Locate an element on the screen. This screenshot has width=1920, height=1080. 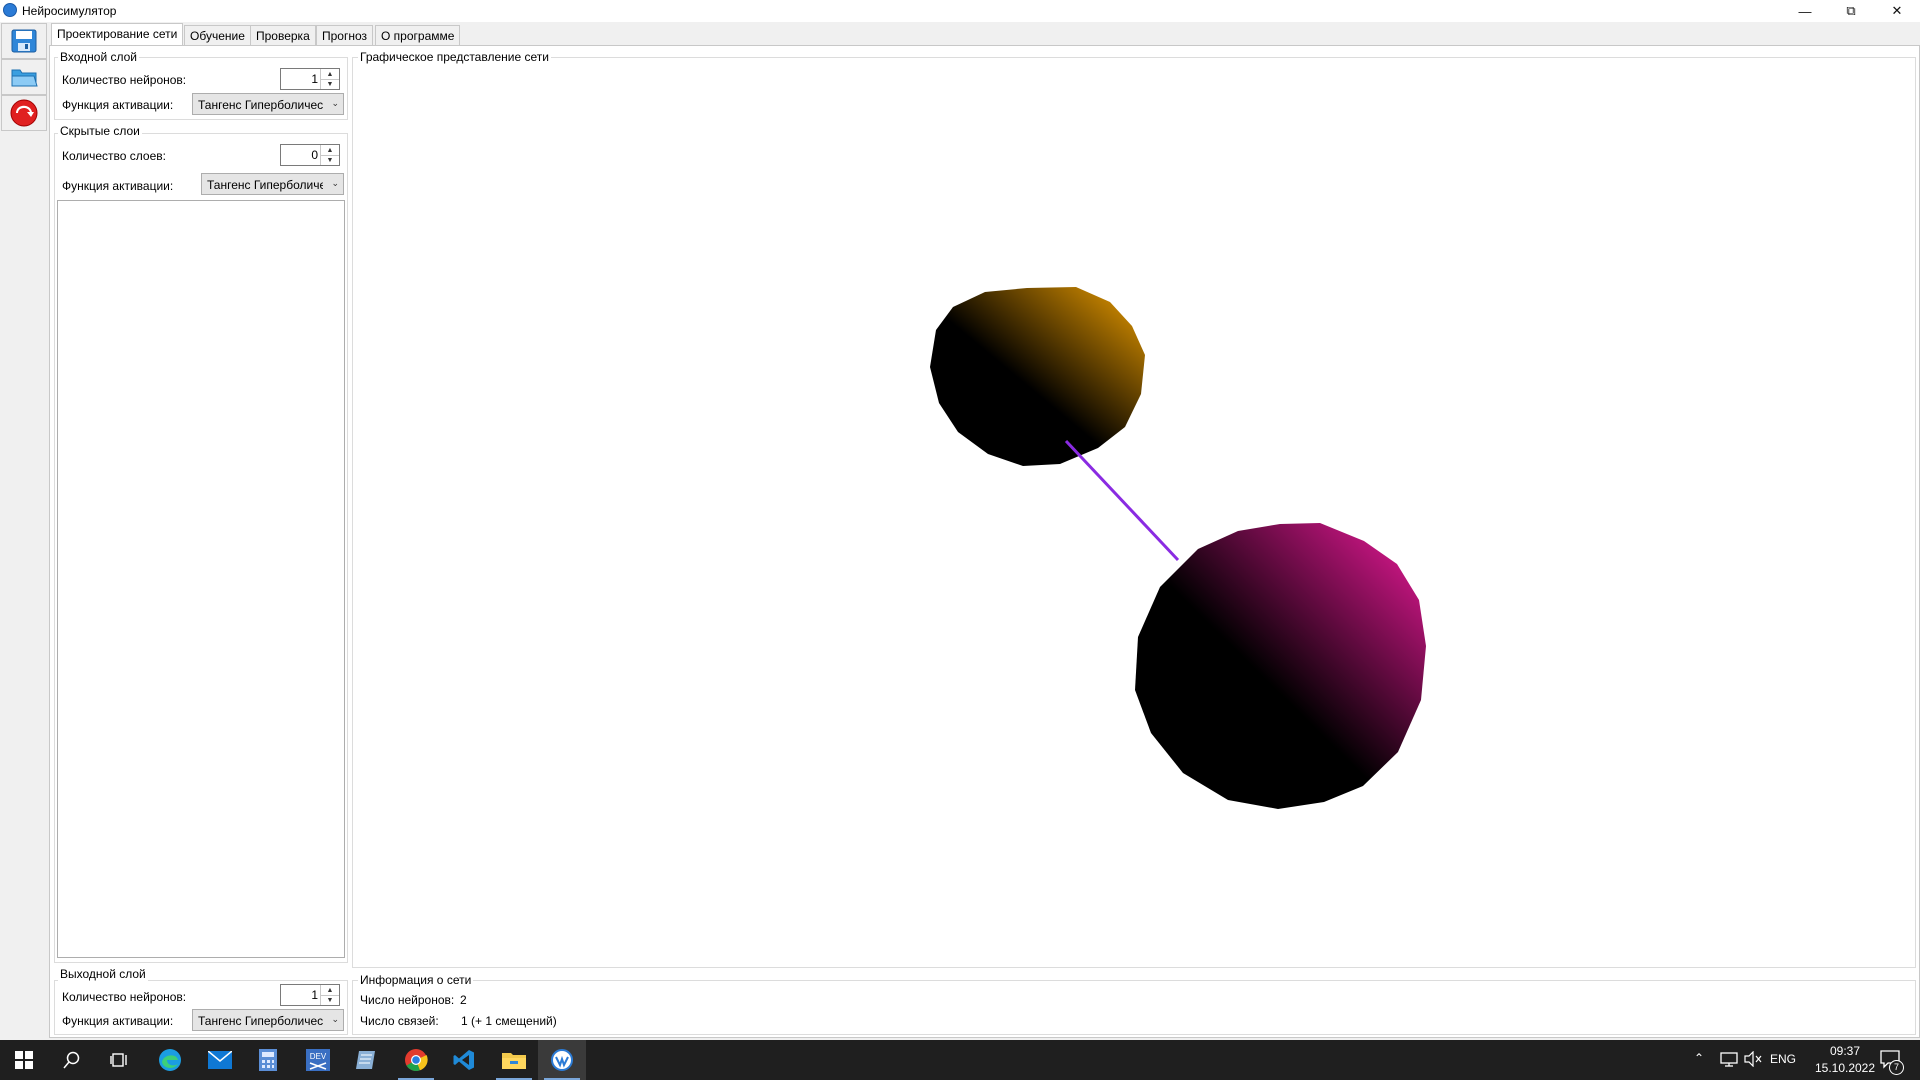
notepad-icon is located at coordinates (366, 1060).